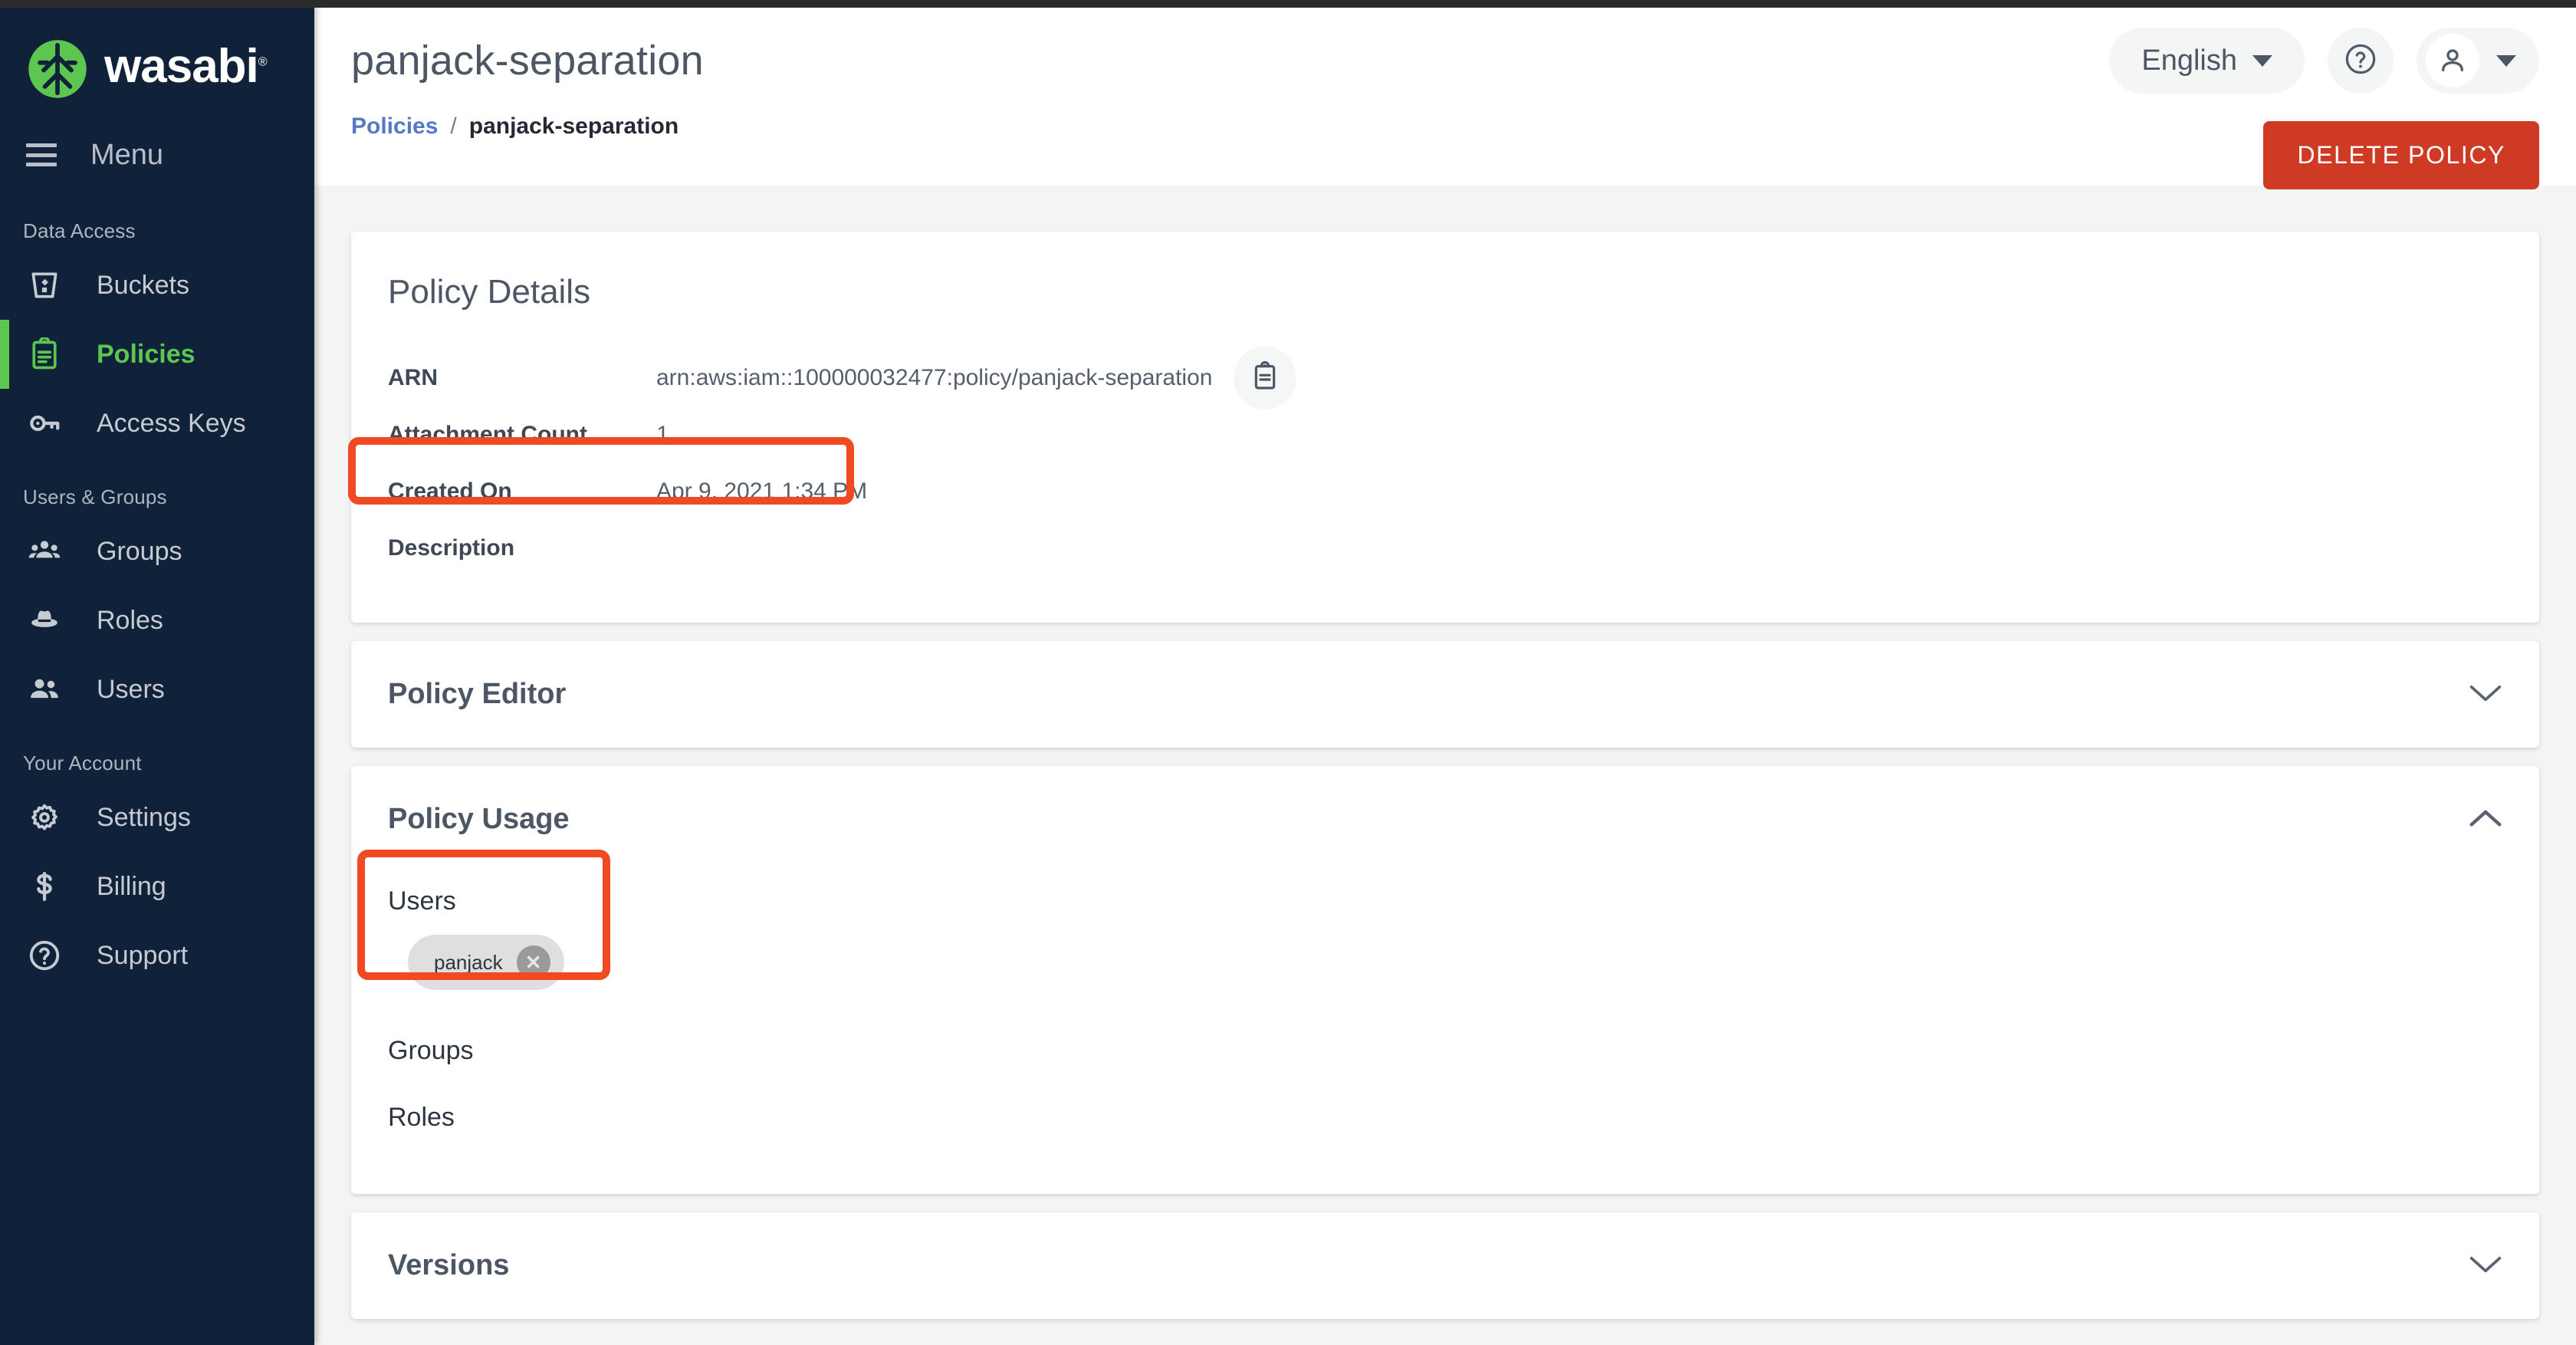  I want to click on sidebar-item-groups: Groups, so click(157, 551).